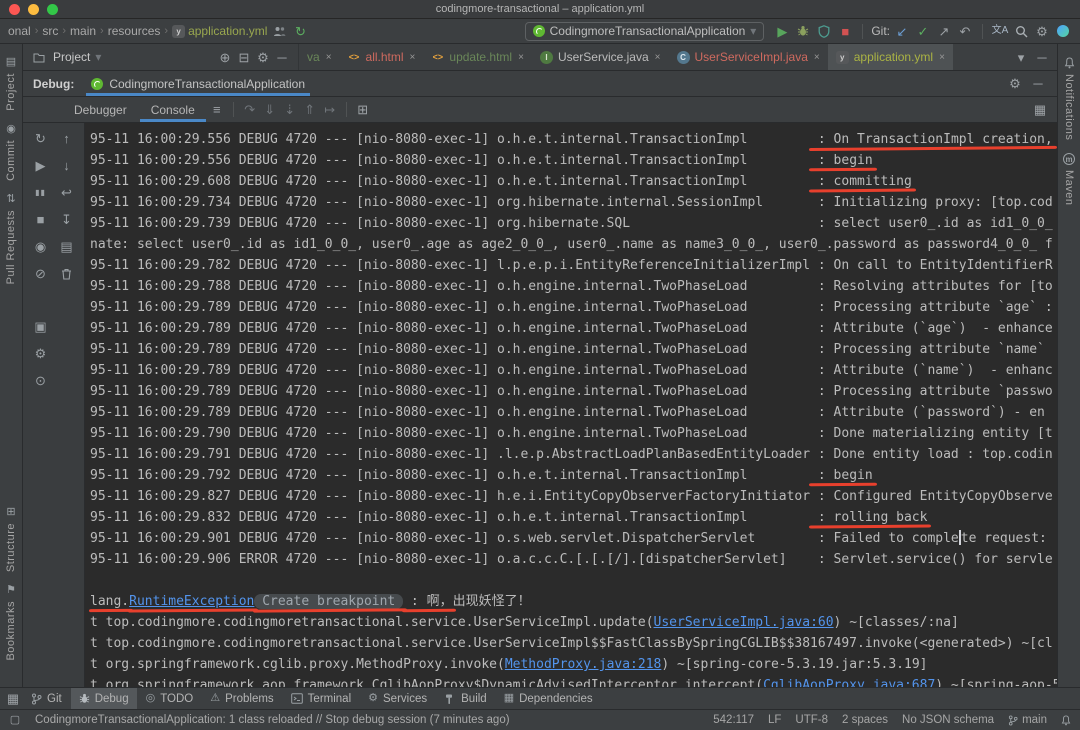  Describe the element at coordinates (1069, 179) in the screenshot. I see `tool-button-maven: m Maven` at that location.